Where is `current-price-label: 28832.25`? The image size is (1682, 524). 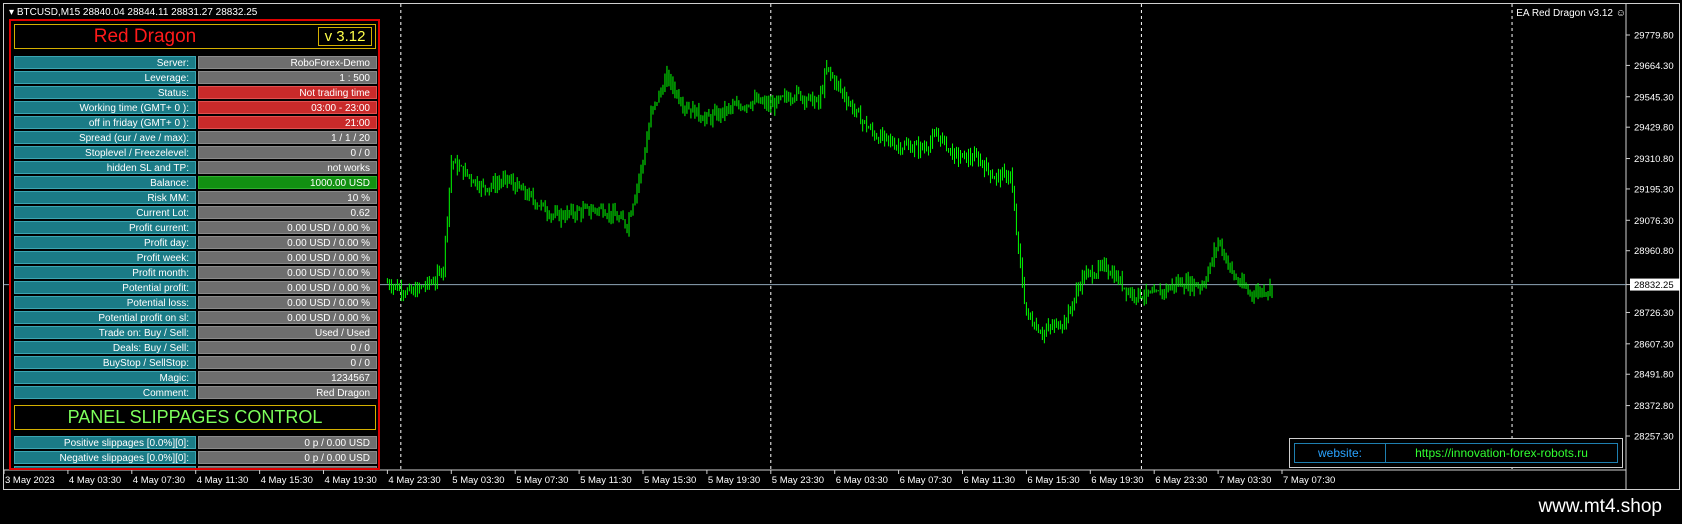 current-price-label: 28832.25 is located at coordinates (1654, 285).